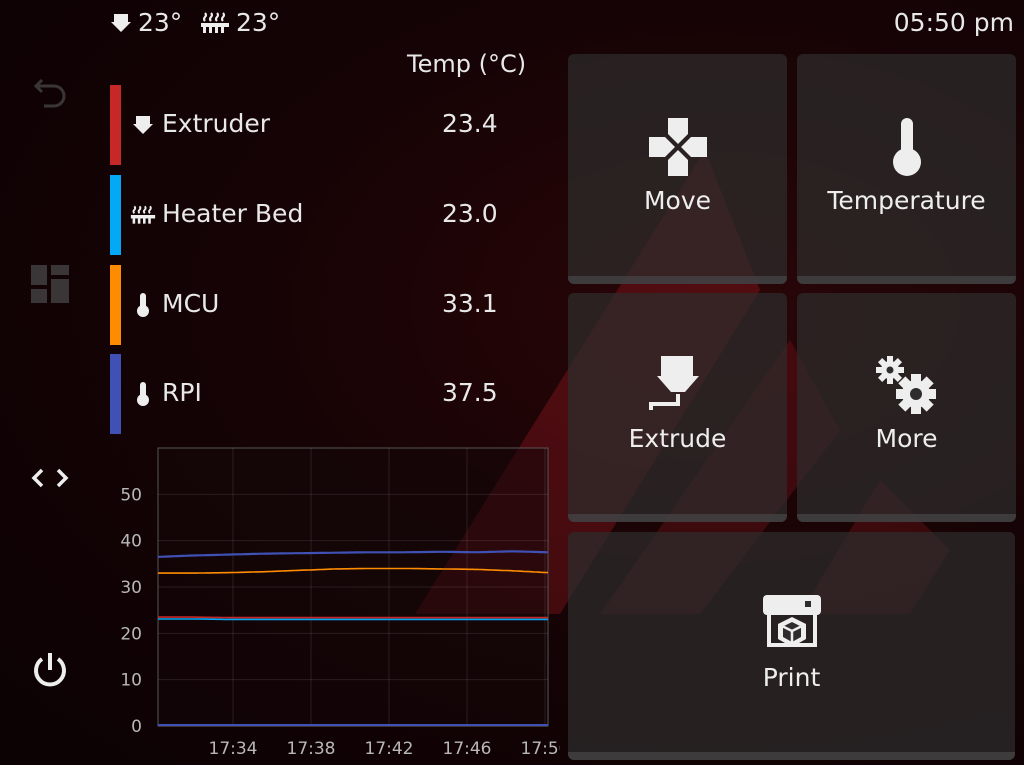 The width and height of the screenshot is (1024, 765). Describe the element at coordinates (325, 305) in the screenshot. I see `temp-row-mcu: MCU 33.1` at that location.